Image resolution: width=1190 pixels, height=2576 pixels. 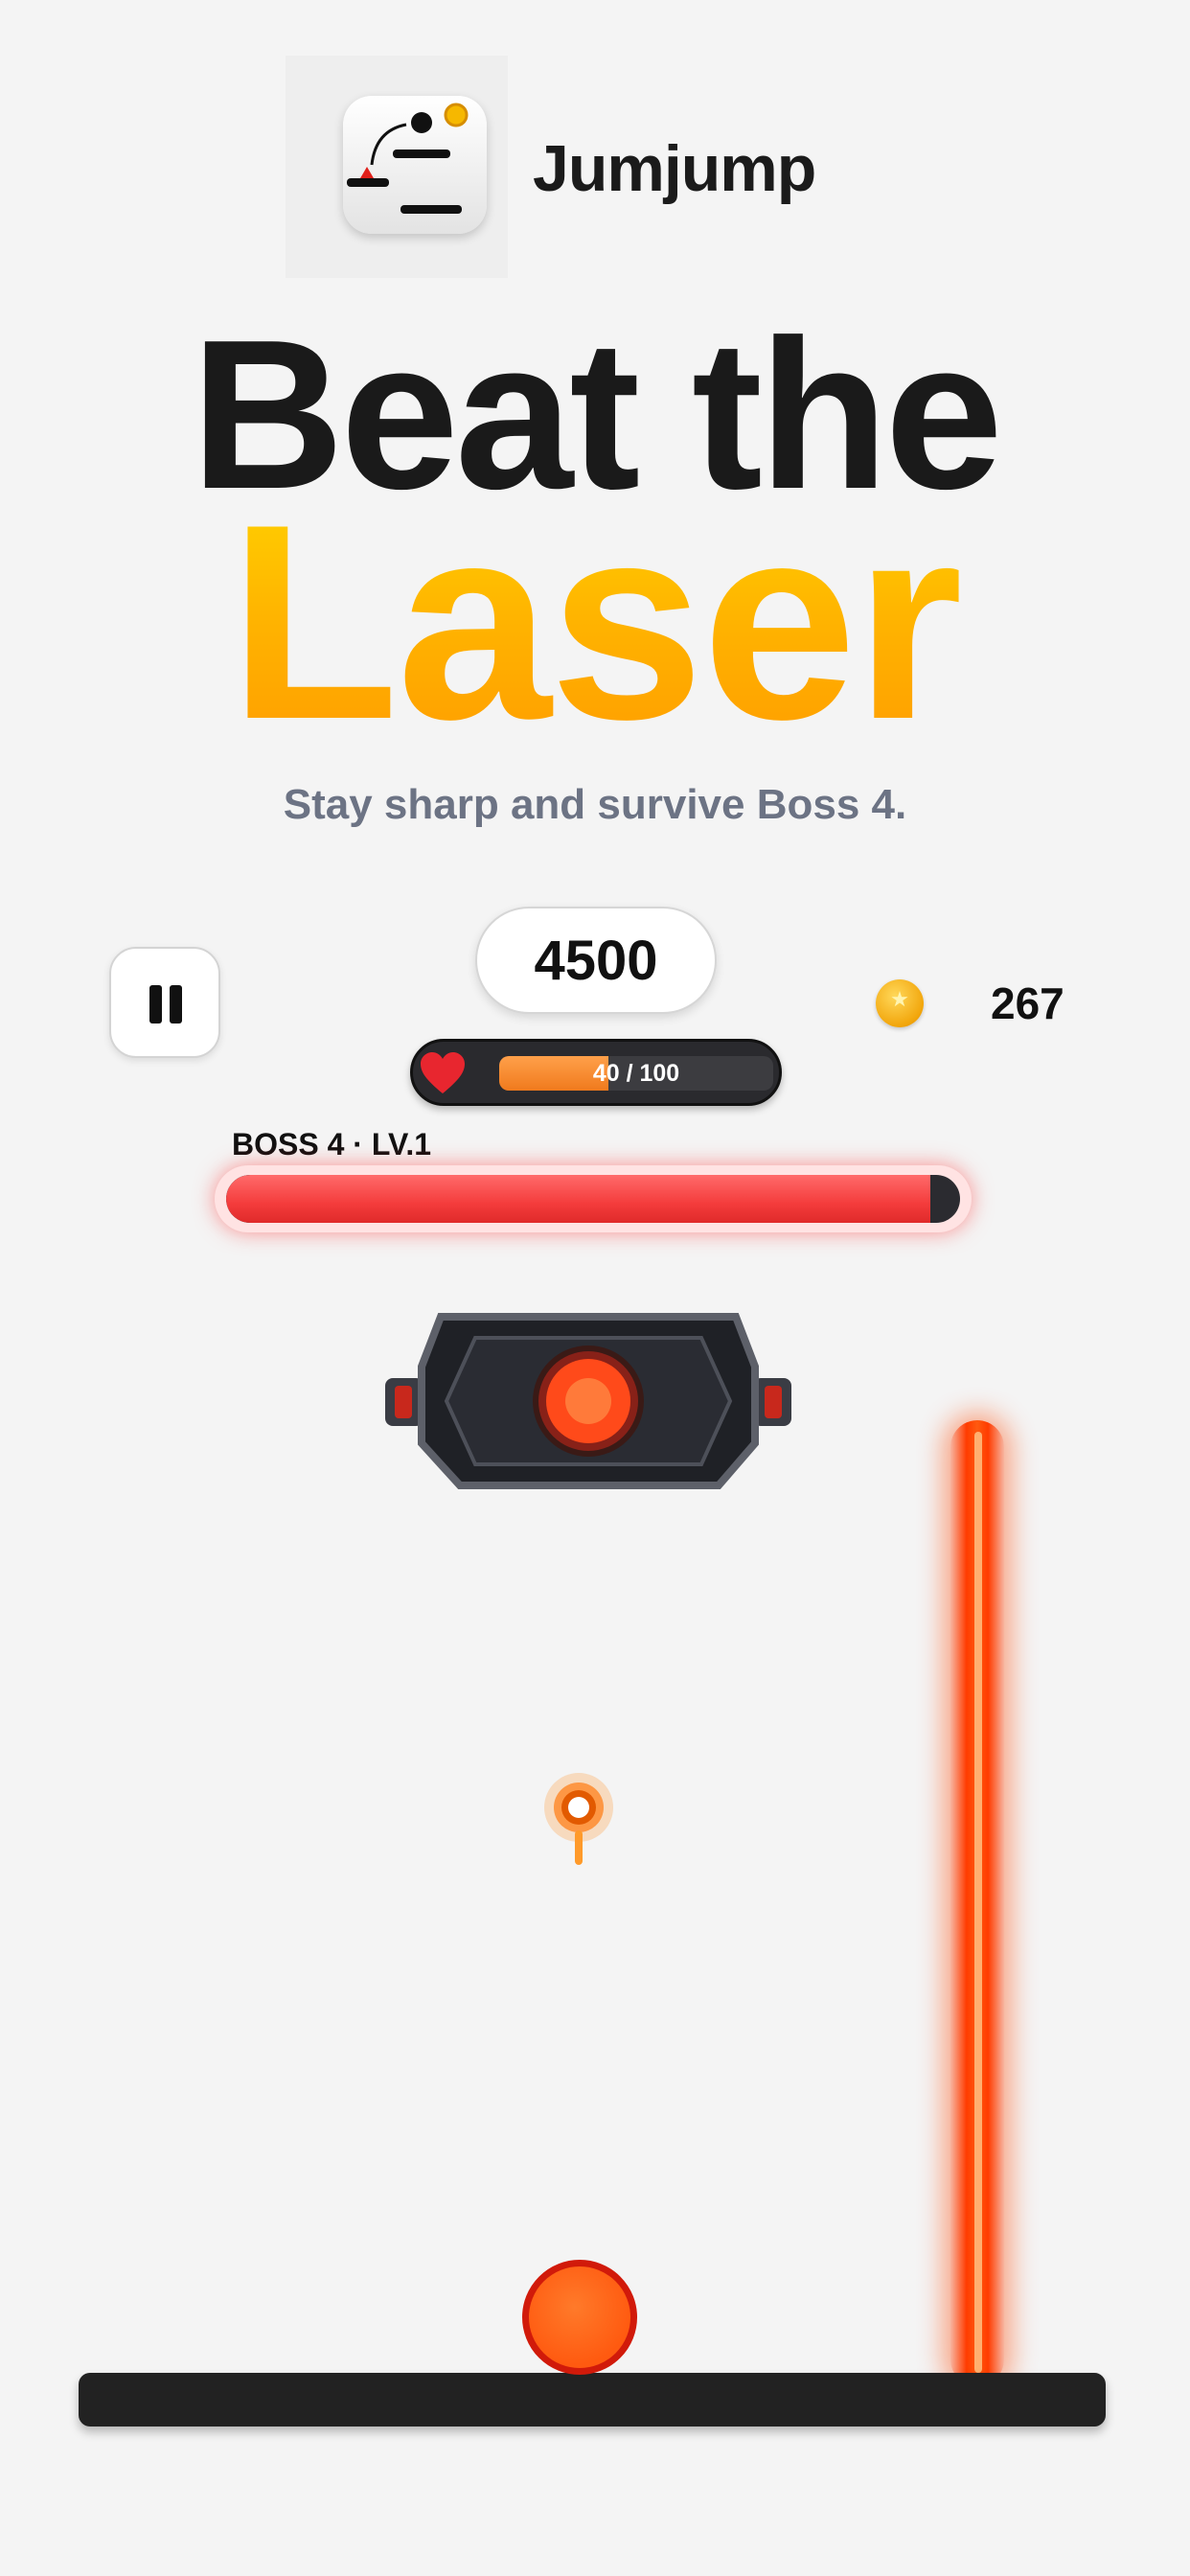 What do you see at coordinates (578, 1199) in the screenshot?
I see `boss-health-fill` at bounding box center [578, 1199].